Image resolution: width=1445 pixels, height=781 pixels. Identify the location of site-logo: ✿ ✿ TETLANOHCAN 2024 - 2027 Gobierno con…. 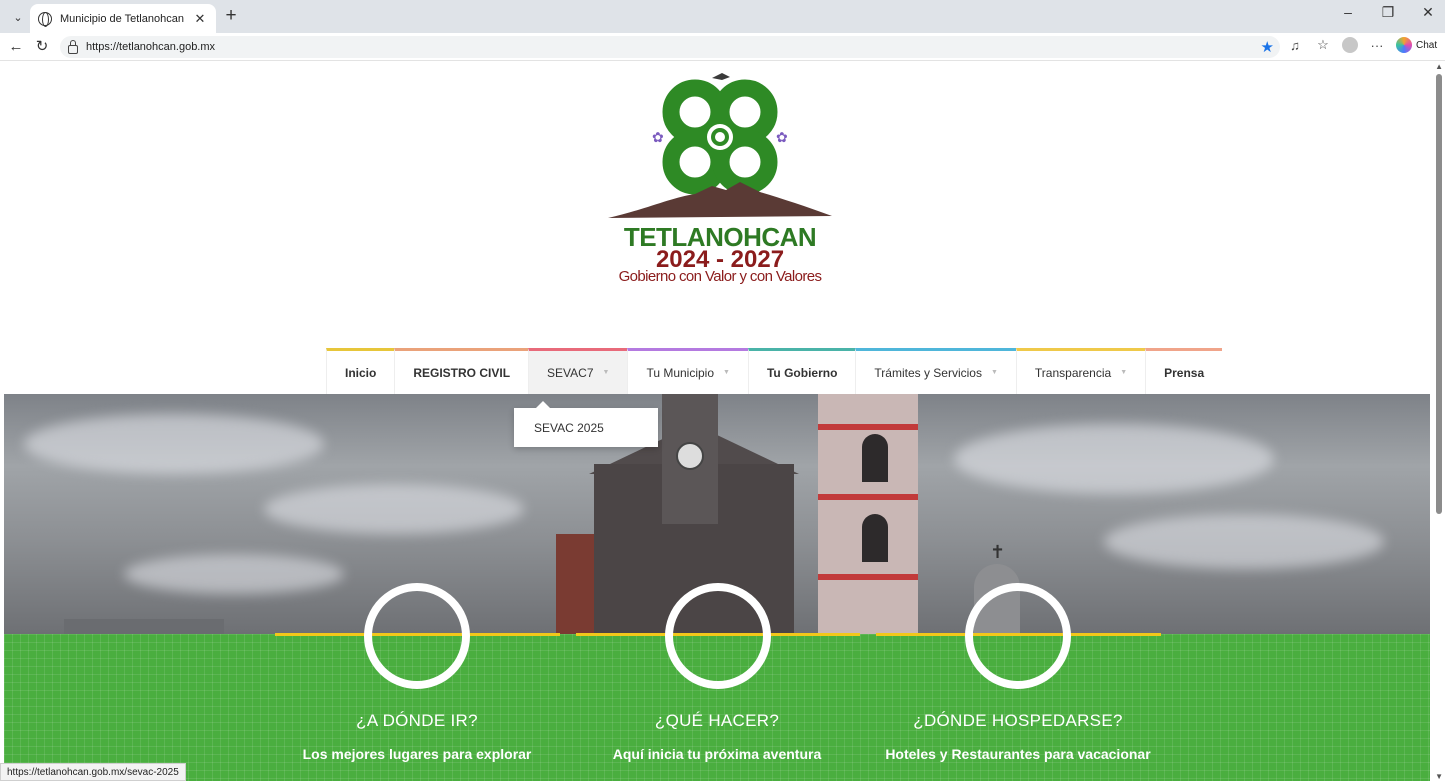
(720, 177).